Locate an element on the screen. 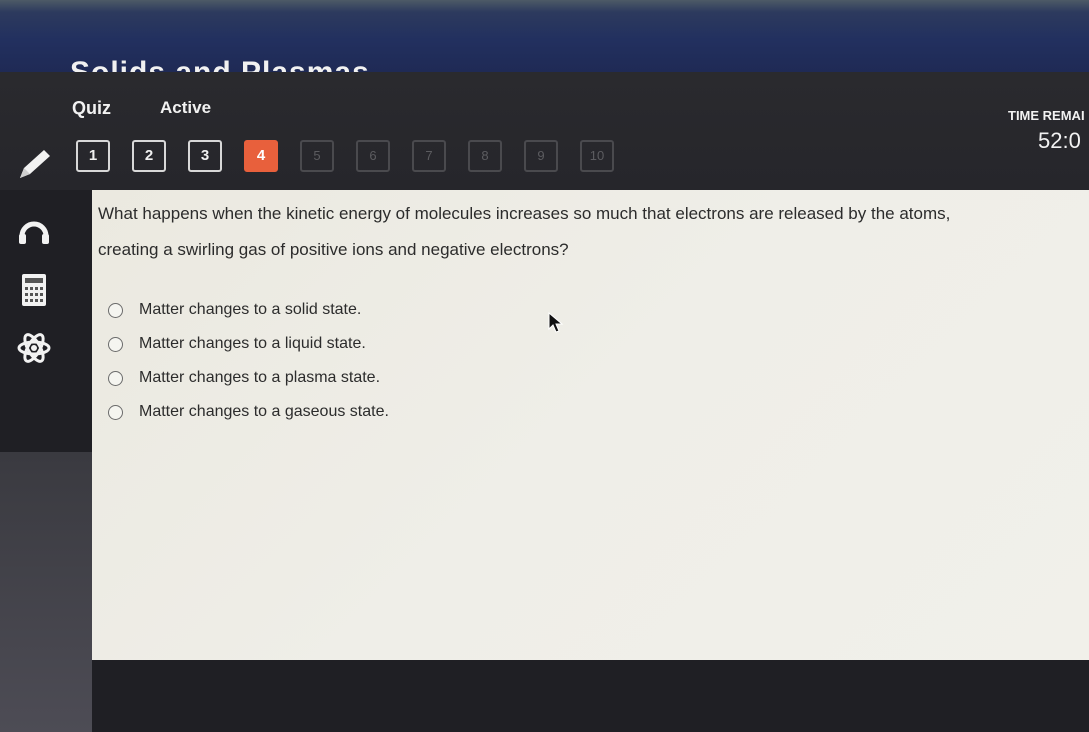 The image size is (1089, 732). question-nav-4: 4 is located at coordinates (261, 156).